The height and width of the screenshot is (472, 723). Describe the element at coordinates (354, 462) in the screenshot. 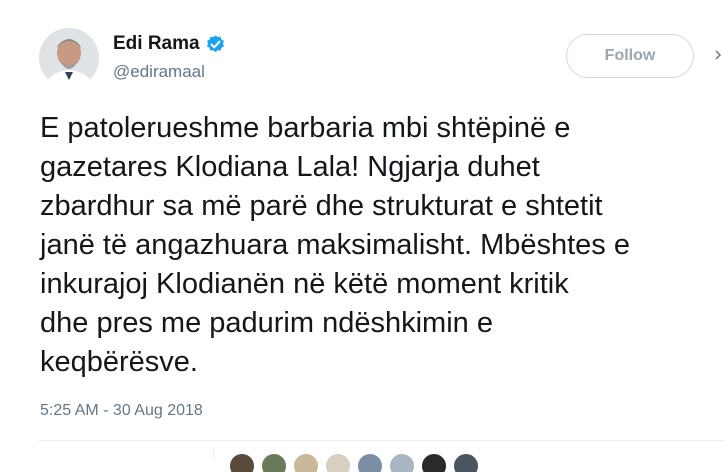

I see `liker-avatars` at that location.